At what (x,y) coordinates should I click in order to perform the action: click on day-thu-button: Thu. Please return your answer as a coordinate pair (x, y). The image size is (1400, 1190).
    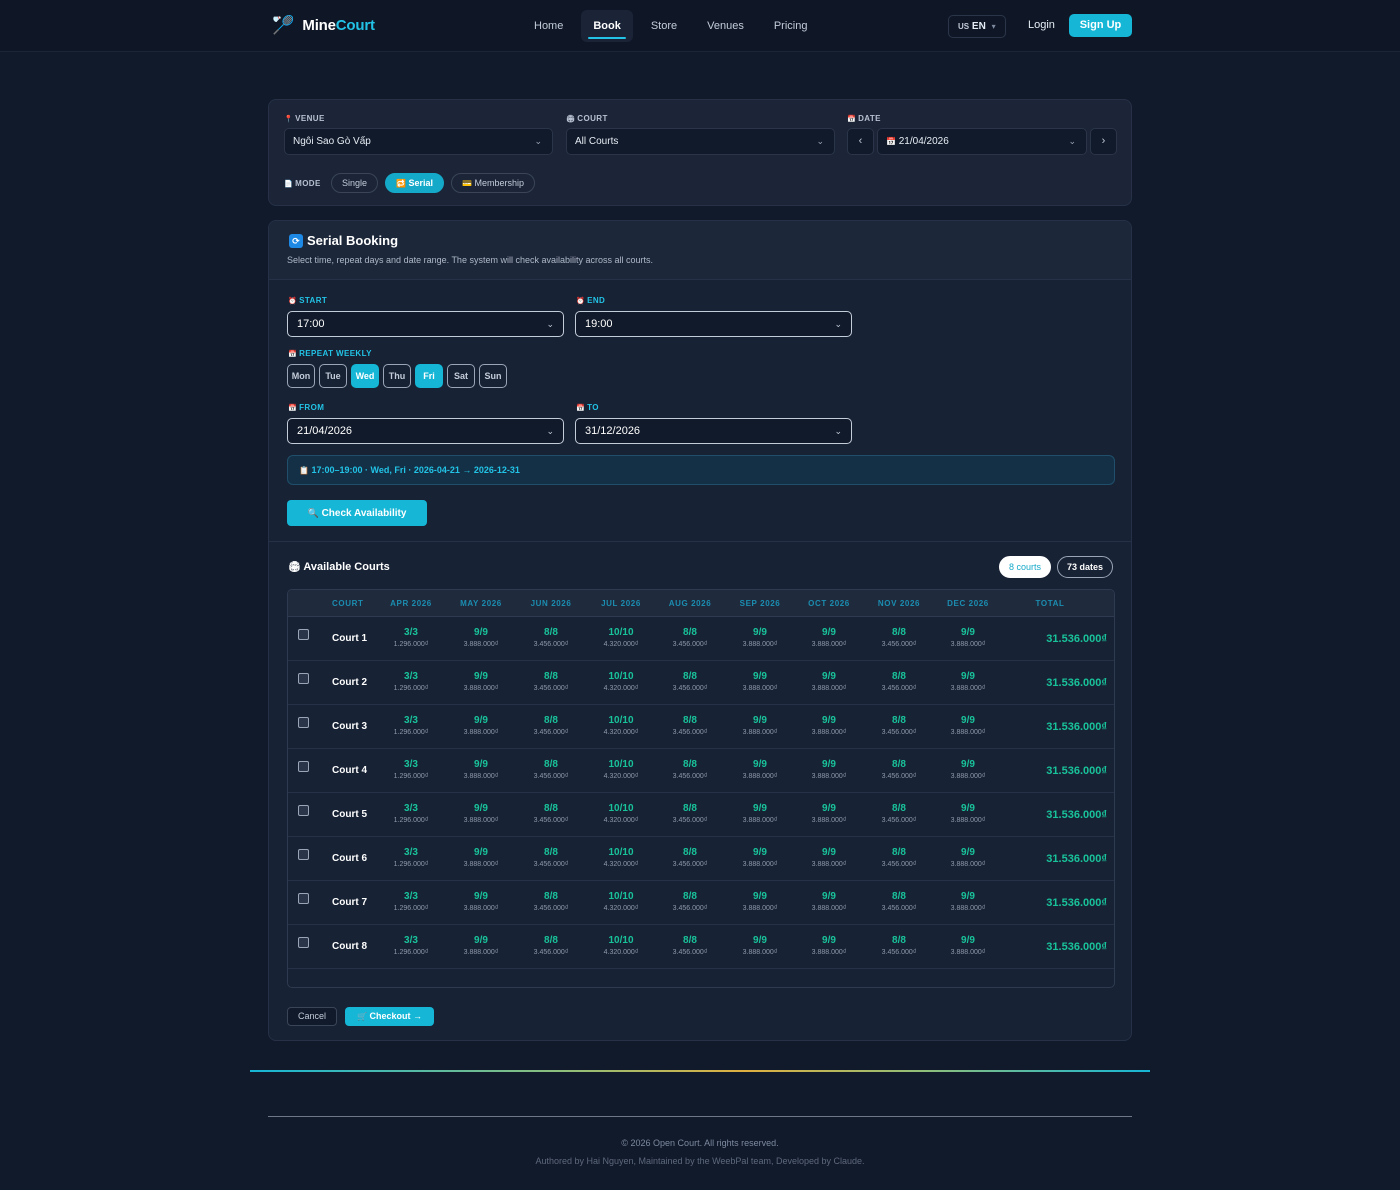
    Looking at the image, I should click on (397, 376).